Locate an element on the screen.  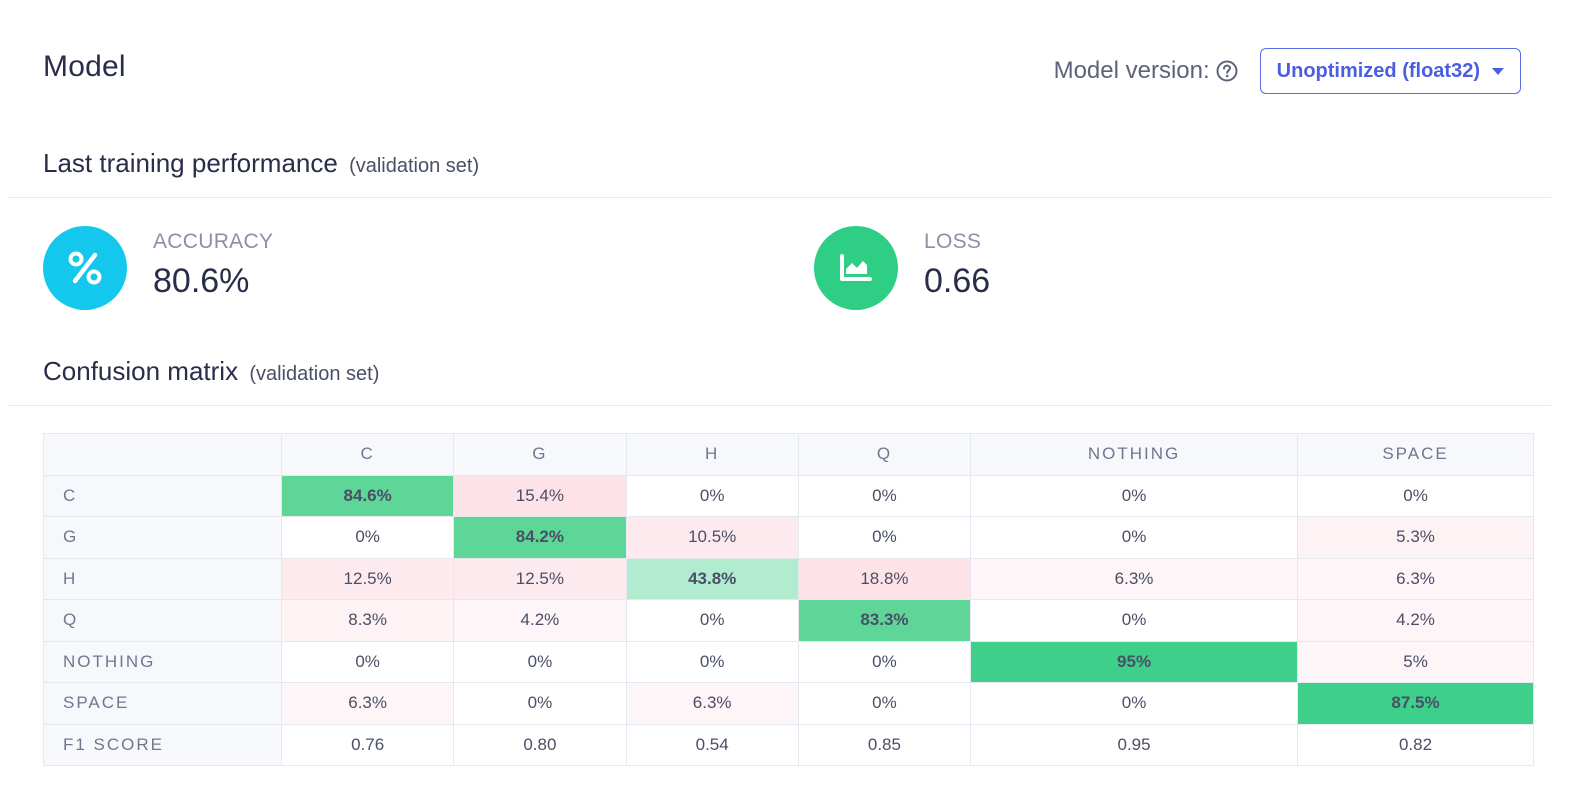
column-header: NOTHING is located at coordinates (1134, 454).